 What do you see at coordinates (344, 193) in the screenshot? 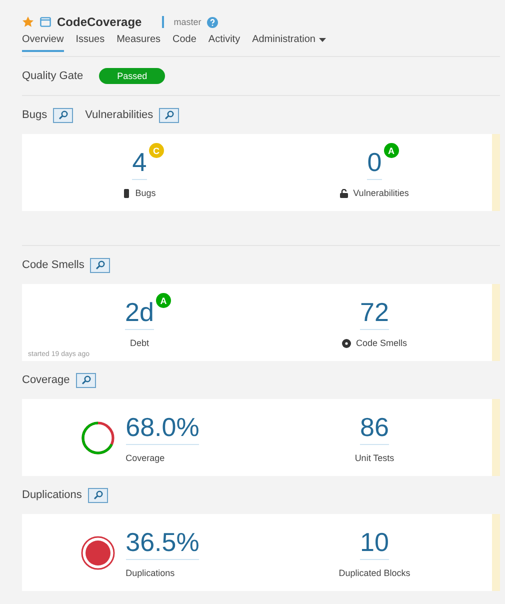
I see `lock-icon` at bounding box center [344, 193].